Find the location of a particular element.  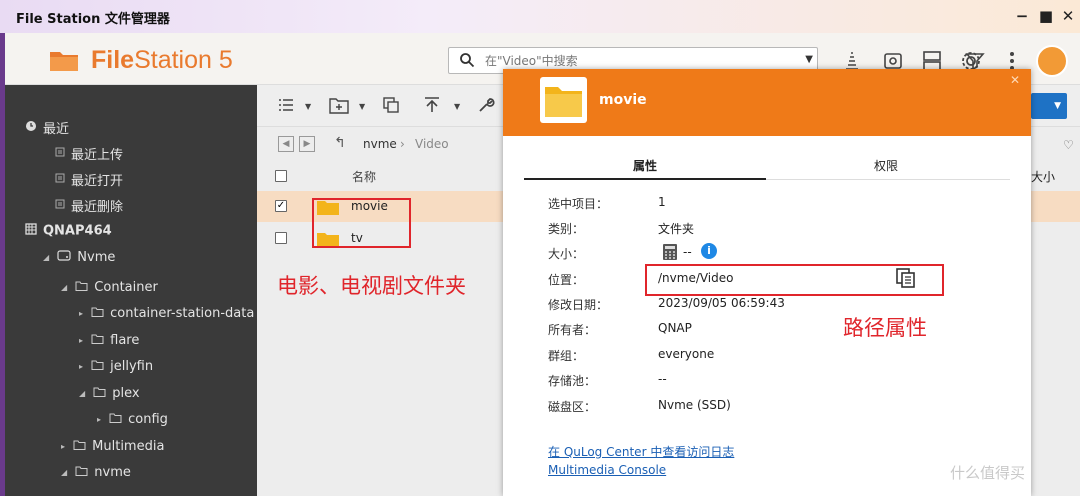

favorite-heart-icon: ♡ is located at coordinates (1068, 145).